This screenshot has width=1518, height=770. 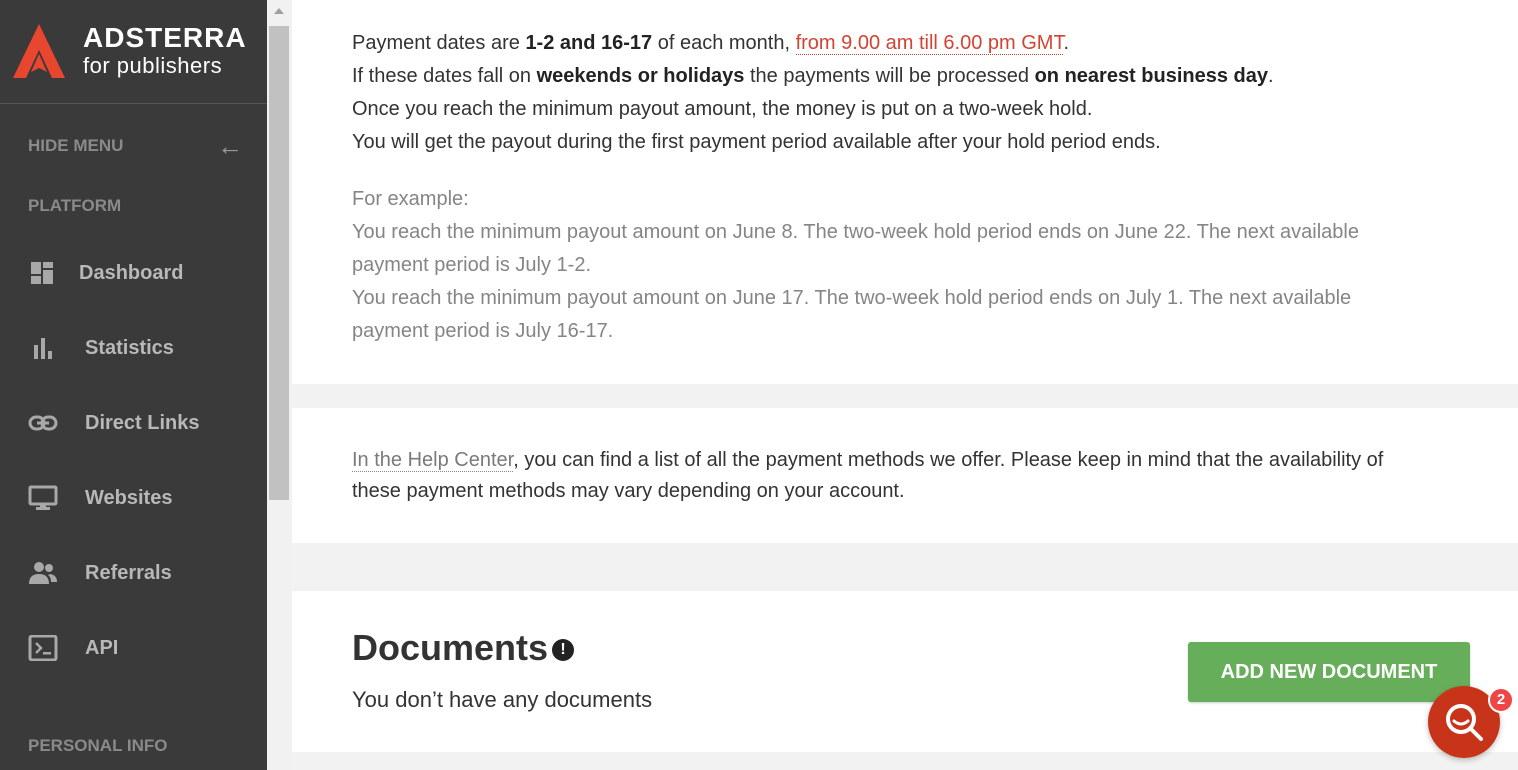 What do you see at coordinates (129, 347) in the screenshot?
I see `sidebar-item-label: Statistics` at bounding box center [129, 347].